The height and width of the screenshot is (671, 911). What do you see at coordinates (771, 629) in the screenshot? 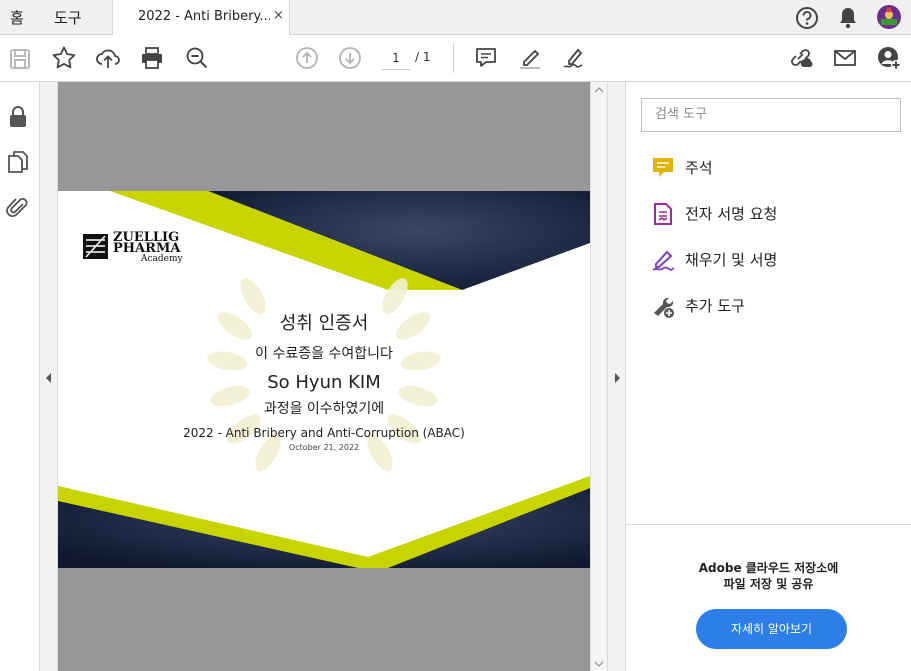
I see `learn-more-button: 자세히 알아보기` at bounding box center [771, 629].